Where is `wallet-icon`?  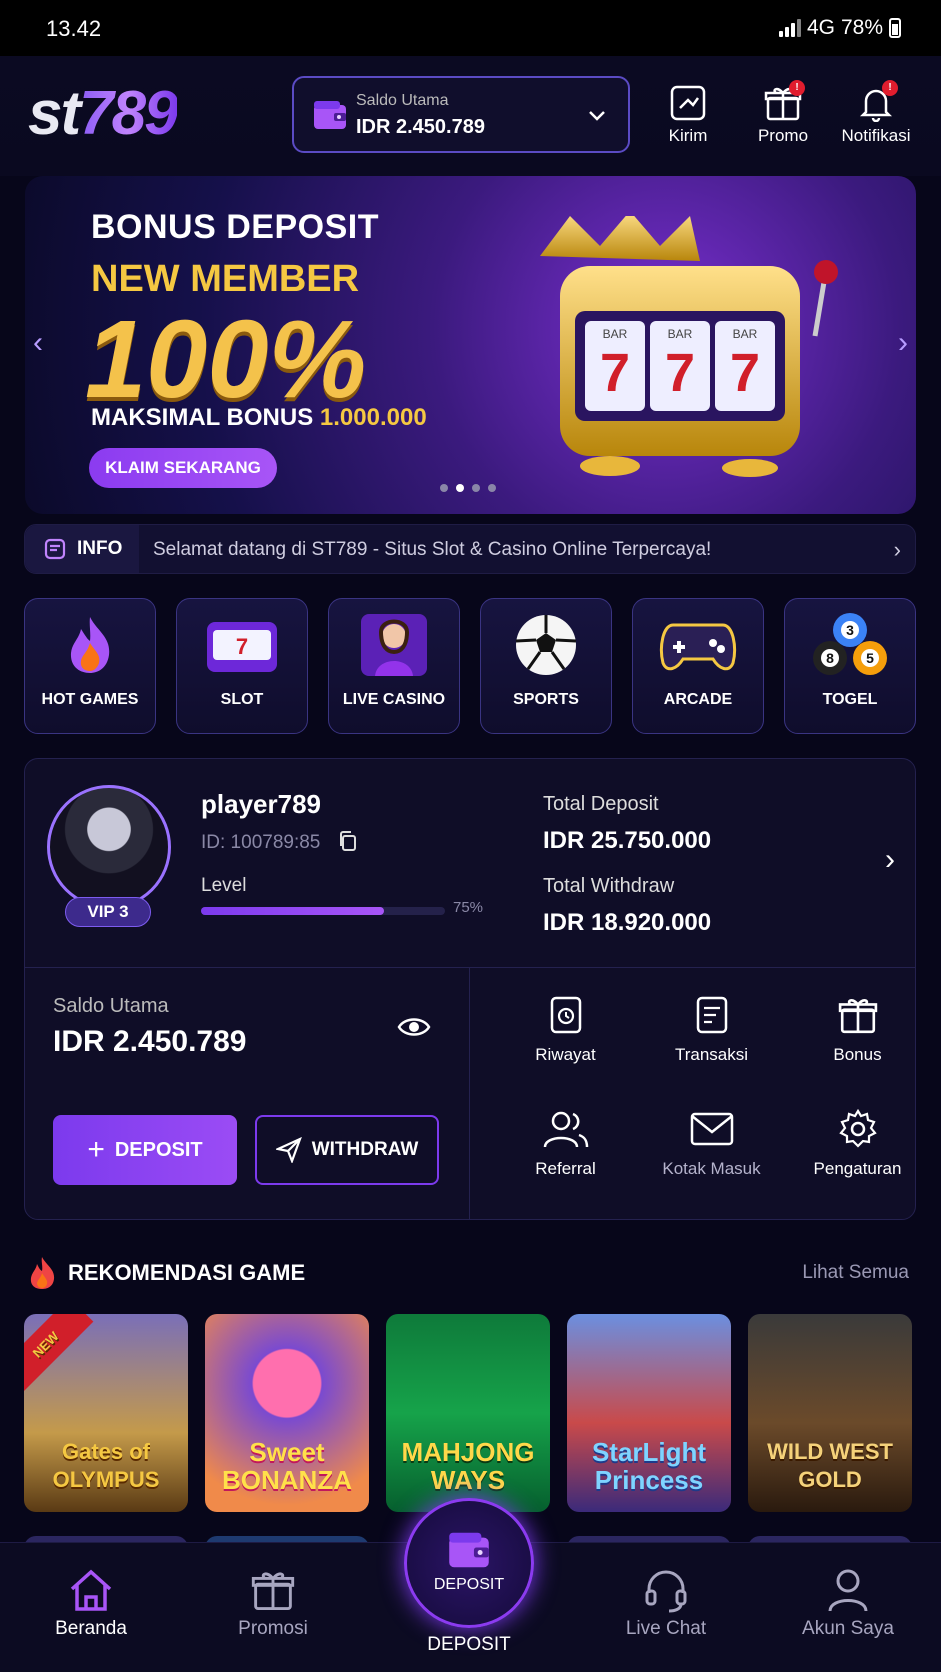
wallet-icon is located at coordinates (330, 115).